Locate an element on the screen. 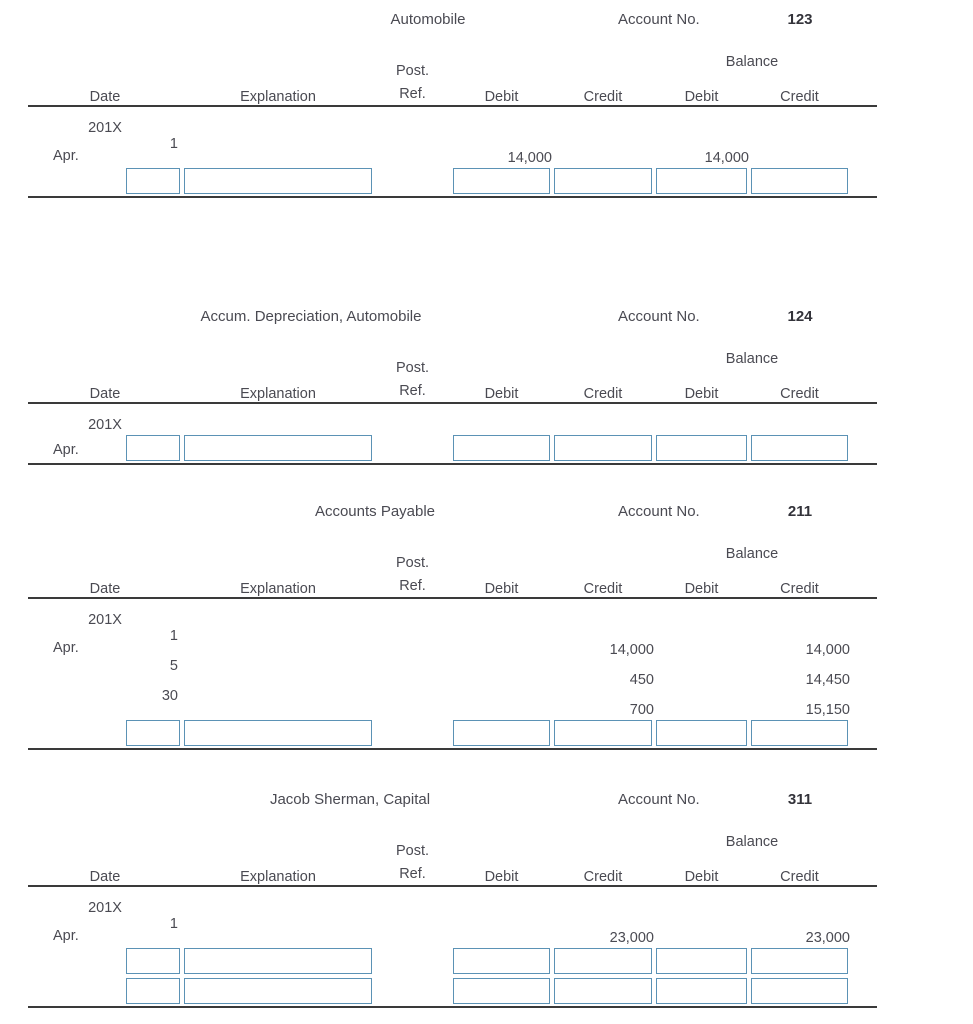  year-row-debit-cell is located at coordinates (501, 121).